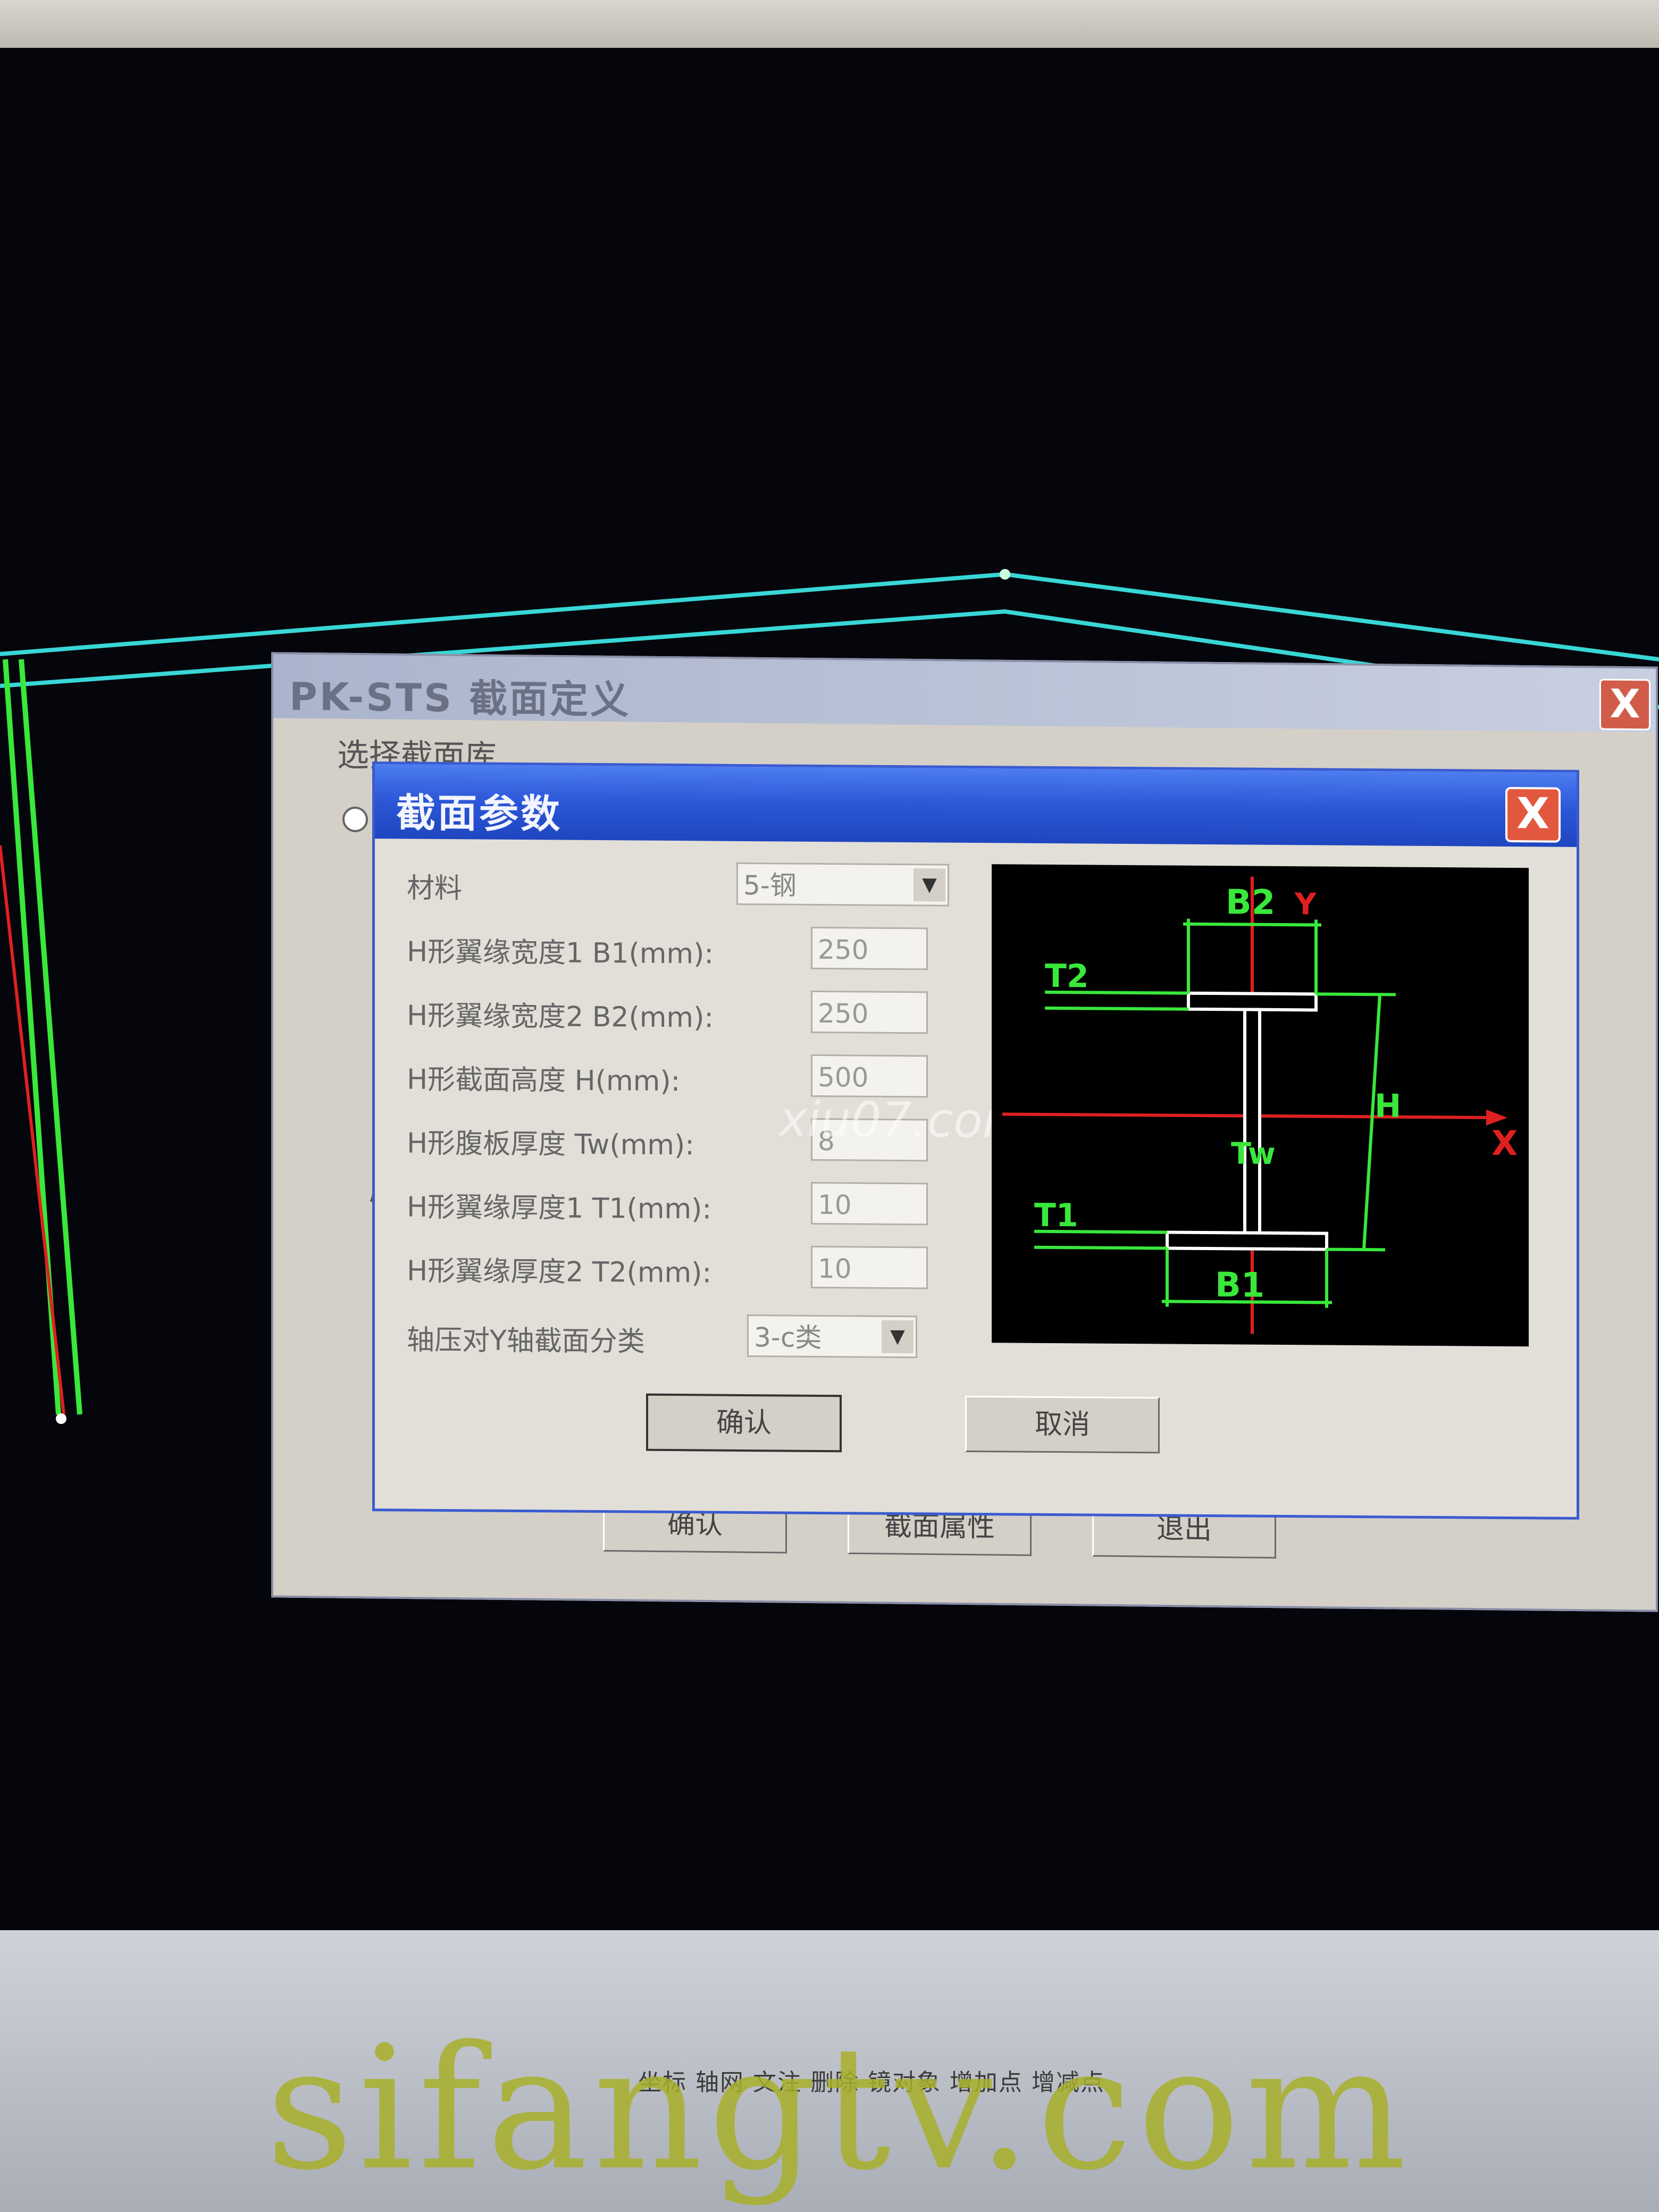 The width and height of the screenshot is (1659, 2212). I want to click on inner-close-button: X, so click(1533, 814).